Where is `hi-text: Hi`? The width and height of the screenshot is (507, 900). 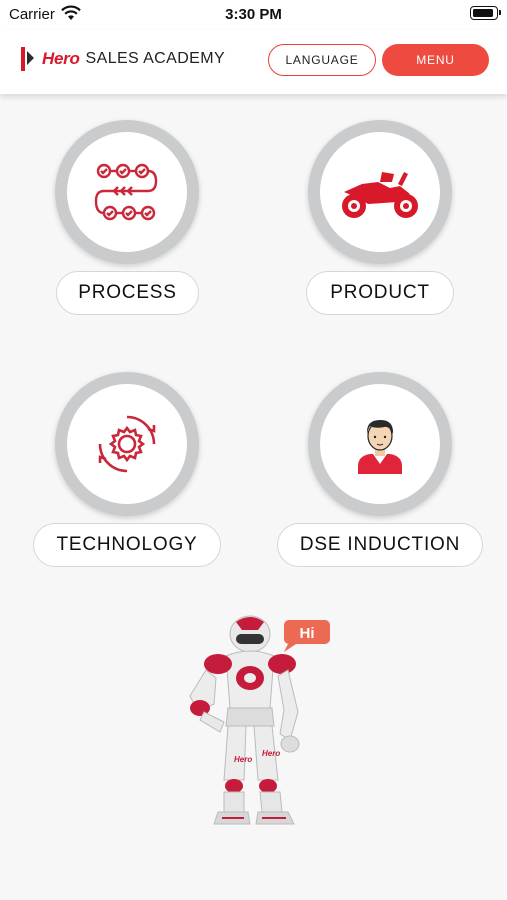
hi-text: Hi is located at coordinates (307, 633).